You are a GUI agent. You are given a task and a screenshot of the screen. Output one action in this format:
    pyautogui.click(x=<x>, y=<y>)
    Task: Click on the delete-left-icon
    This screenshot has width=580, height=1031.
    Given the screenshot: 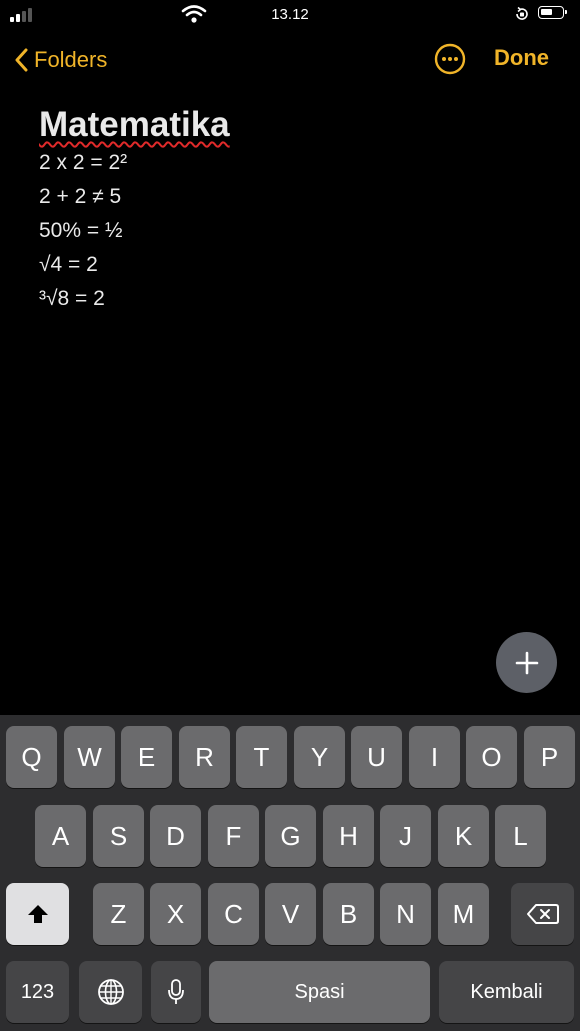 What is the action you would take?
    pyautogui.click(x=542, y=914)
    